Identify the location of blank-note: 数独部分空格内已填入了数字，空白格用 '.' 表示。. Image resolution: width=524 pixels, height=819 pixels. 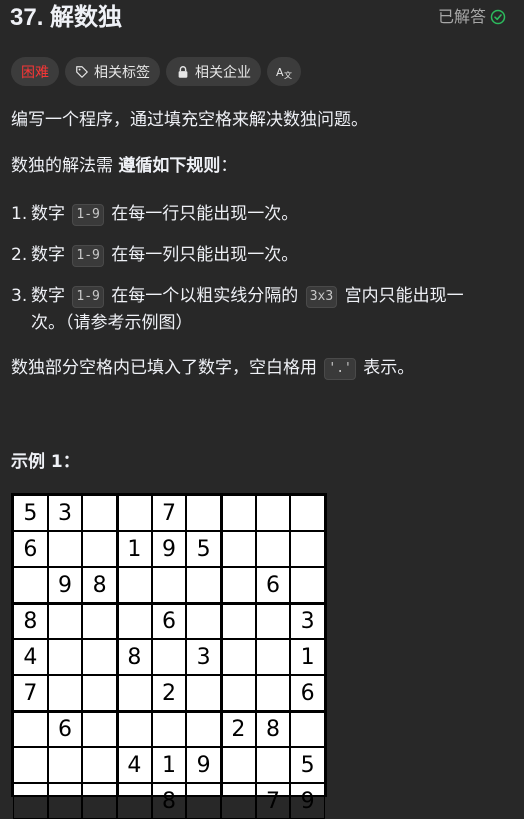
(212, 368).